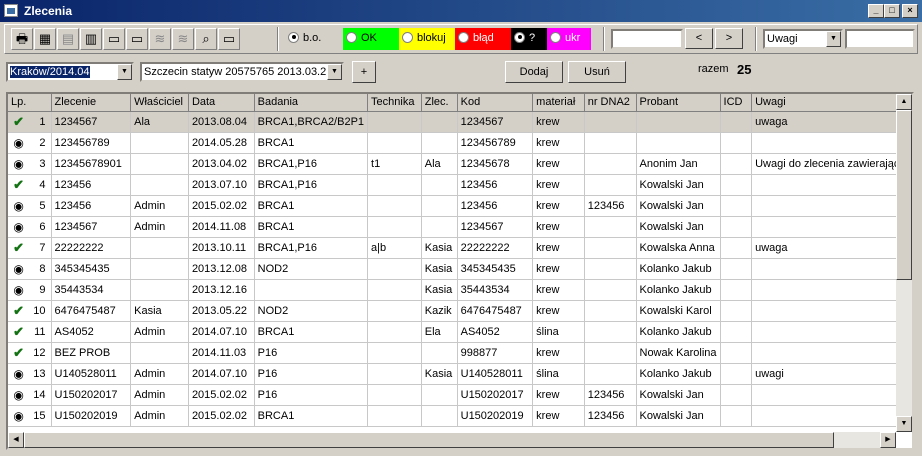 This screenshot has height=456, width=922. What do you see at coordinates (70, 72) in the screenshot?
I see `location-combo: Kraków/2014.04 ▼` at bounding box center [70, 72].